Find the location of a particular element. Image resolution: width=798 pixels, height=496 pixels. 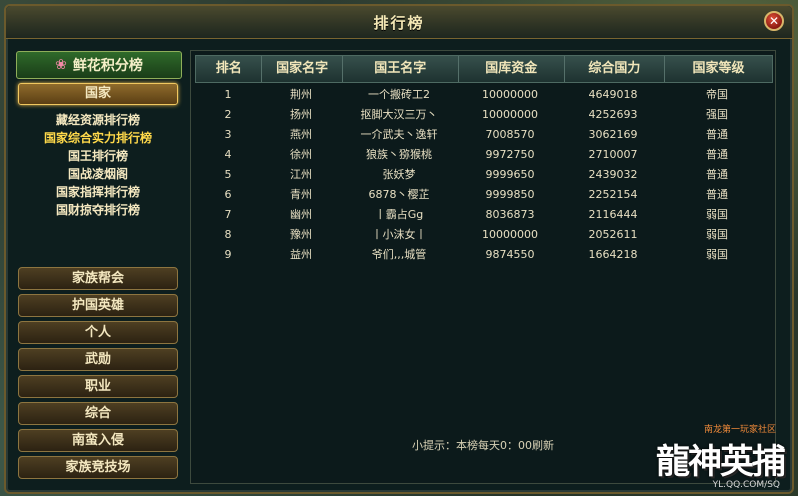

cell-king: 抠脚大汉三万丶 is located at coordinates (399, 114).